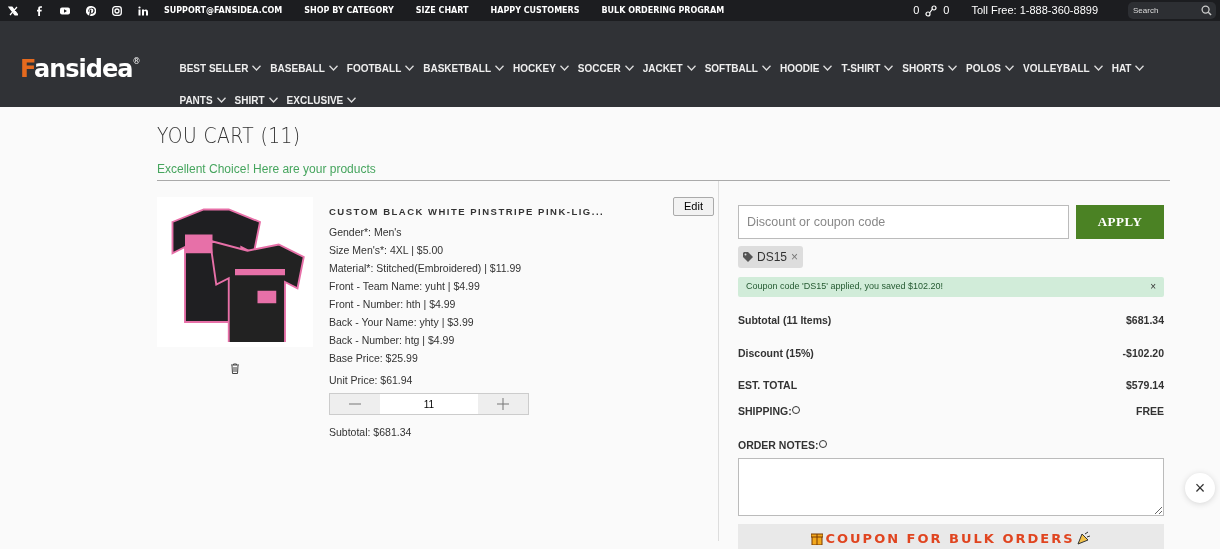 The height and width of the screenshot is (549, 1220). I want to click on party-popper-icon, so click(1083, 538).